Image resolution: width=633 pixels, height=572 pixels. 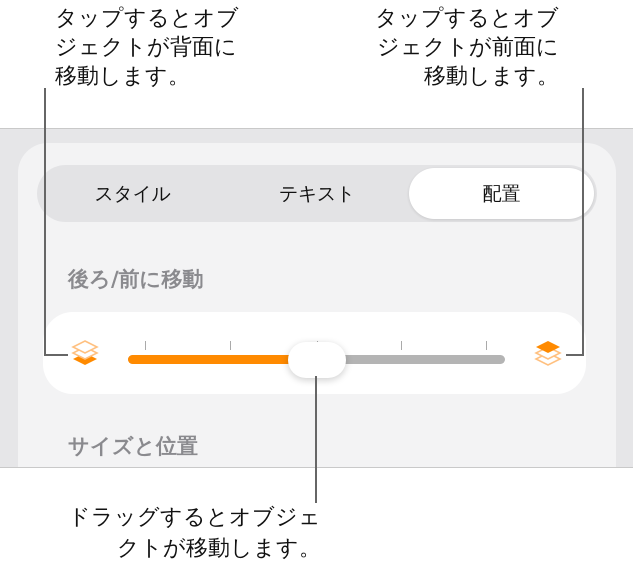 I want to click on tab: スタイル, so click(x=132, y=193).